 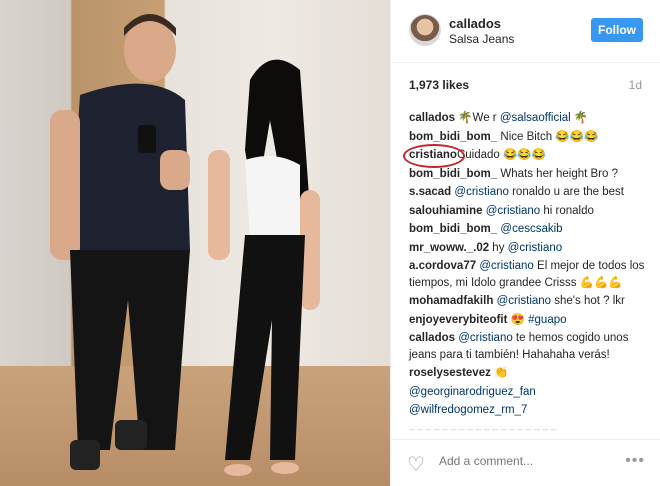 What do you see at coordinates (425, 30) in the screenshot?
I see `avatar` at bounding box center [425, 30].